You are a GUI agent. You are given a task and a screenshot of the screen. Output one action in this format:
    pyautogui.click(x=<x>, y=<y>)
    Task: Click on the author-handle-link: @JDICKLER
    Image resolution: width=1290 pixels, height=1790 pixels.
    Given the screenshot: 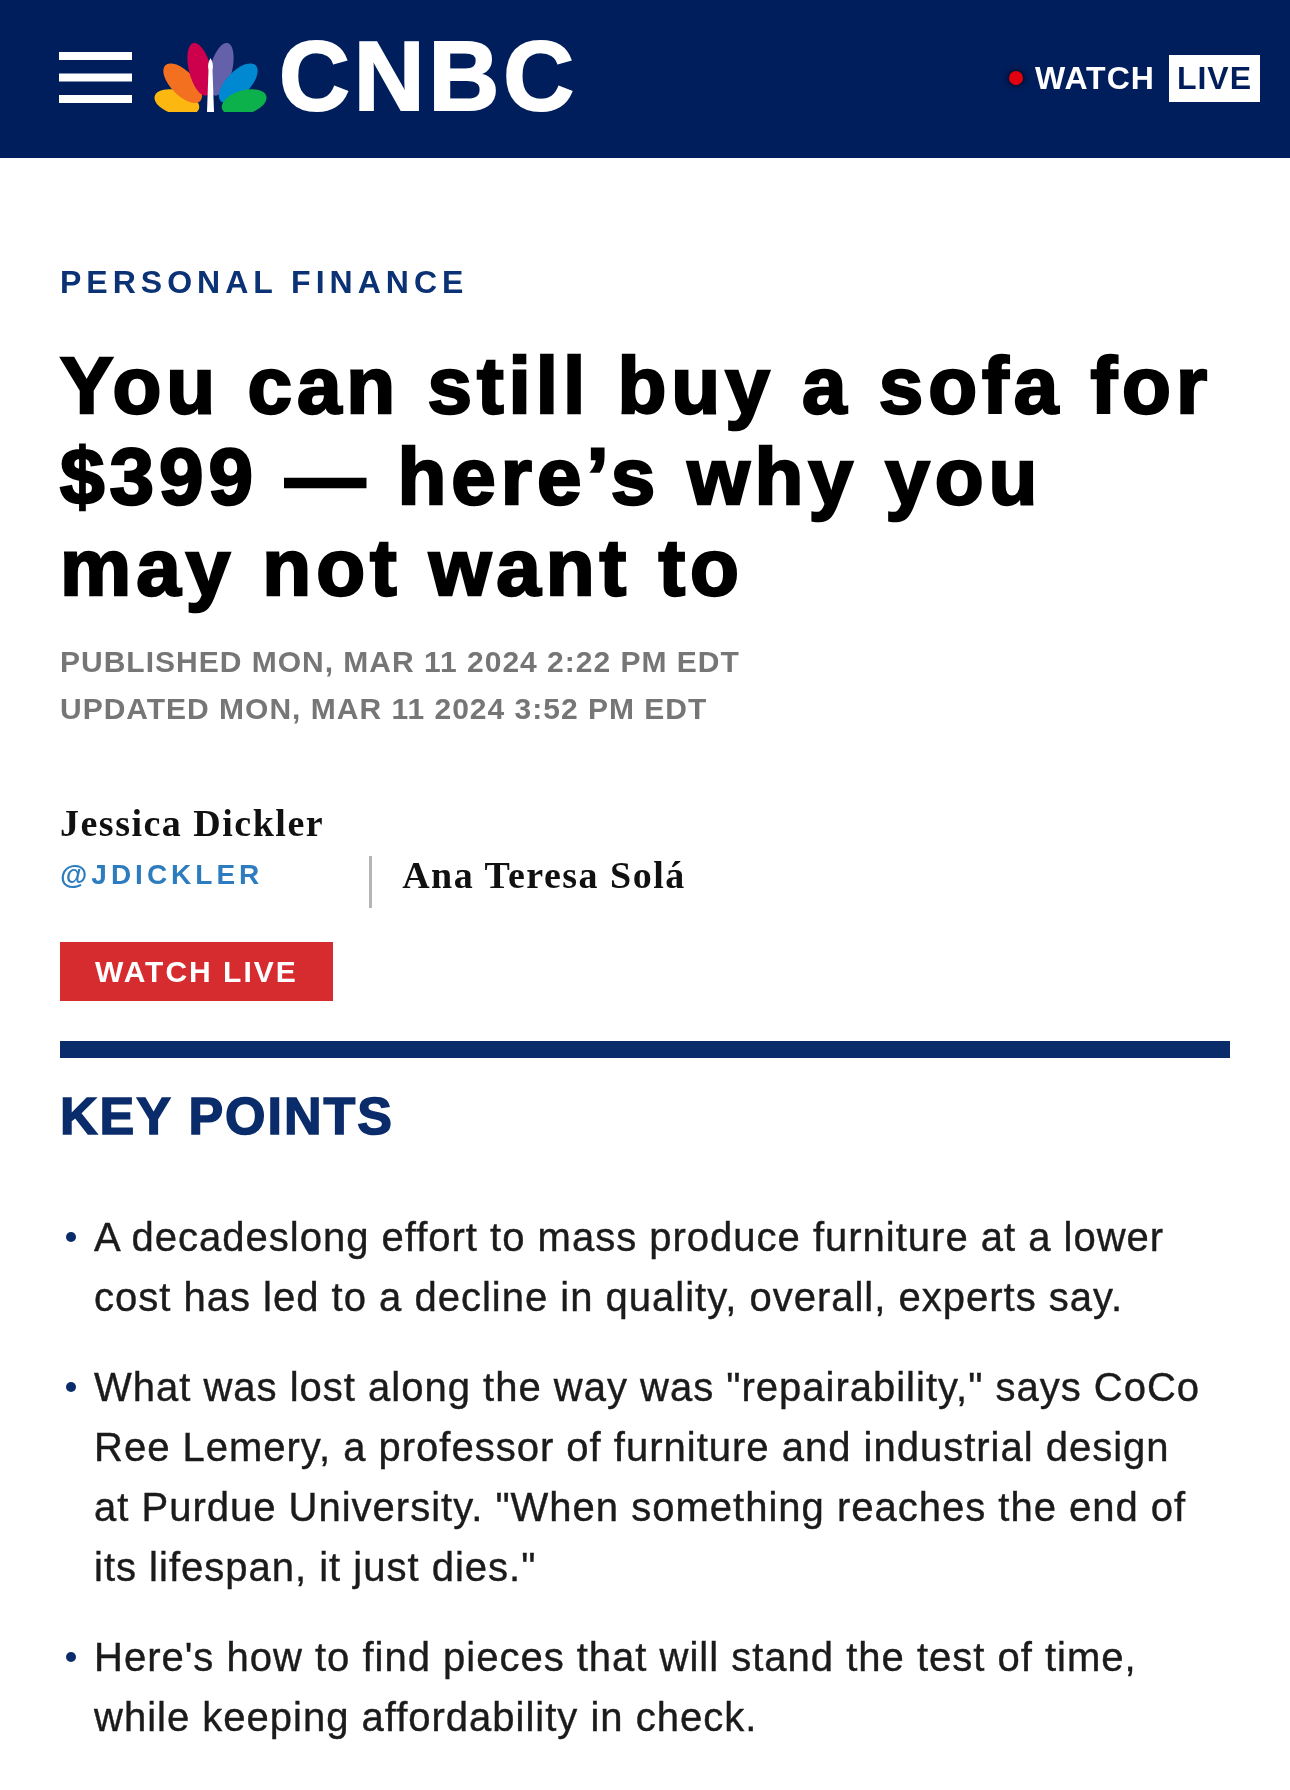 What is the action you would take?
    pyautogui.click(x=162, y=875)
    